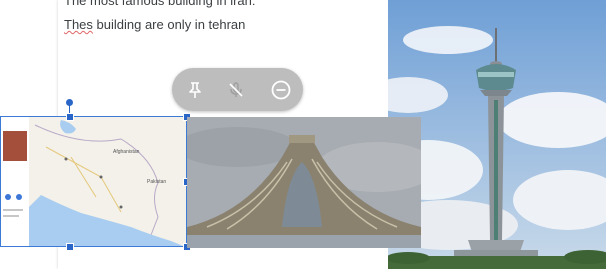  I want to click on misspelled-word: Thes, so click(78, 24).